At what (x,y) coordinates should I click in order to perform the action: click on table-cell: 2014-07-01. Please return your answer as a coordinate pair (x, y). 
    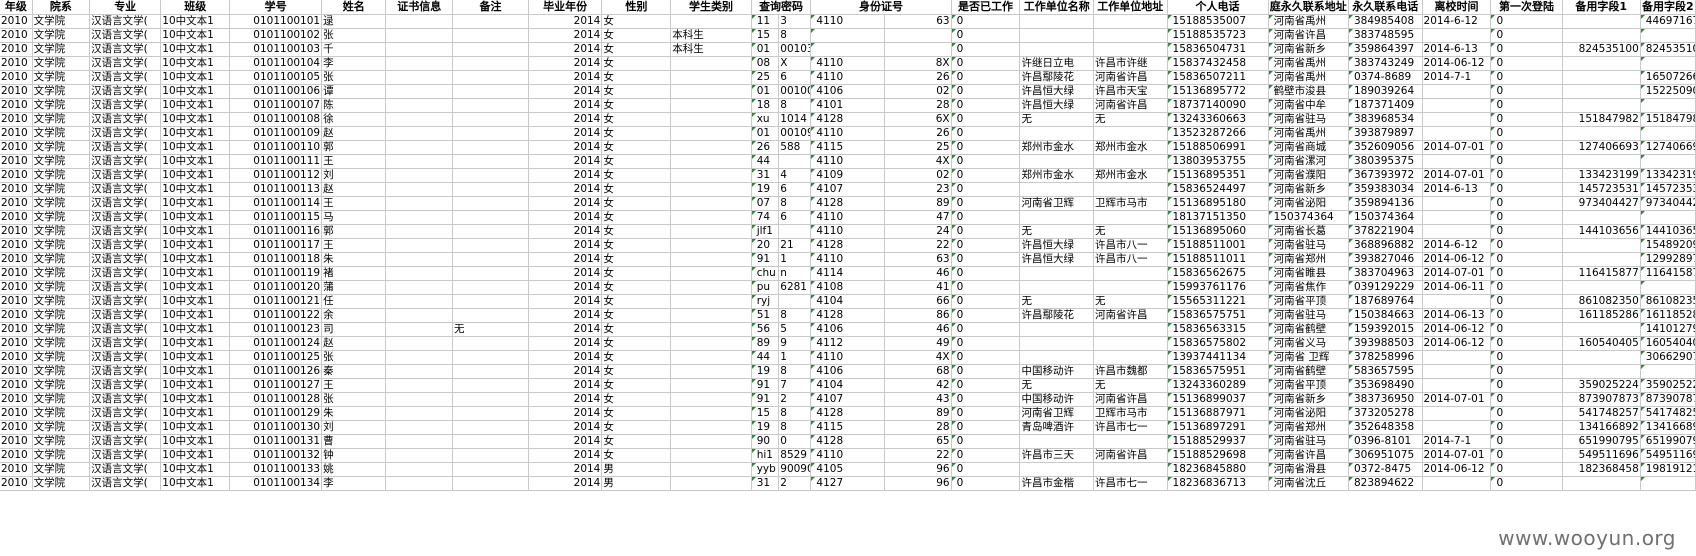
    Looking at the image, I should click on (1457, 147).